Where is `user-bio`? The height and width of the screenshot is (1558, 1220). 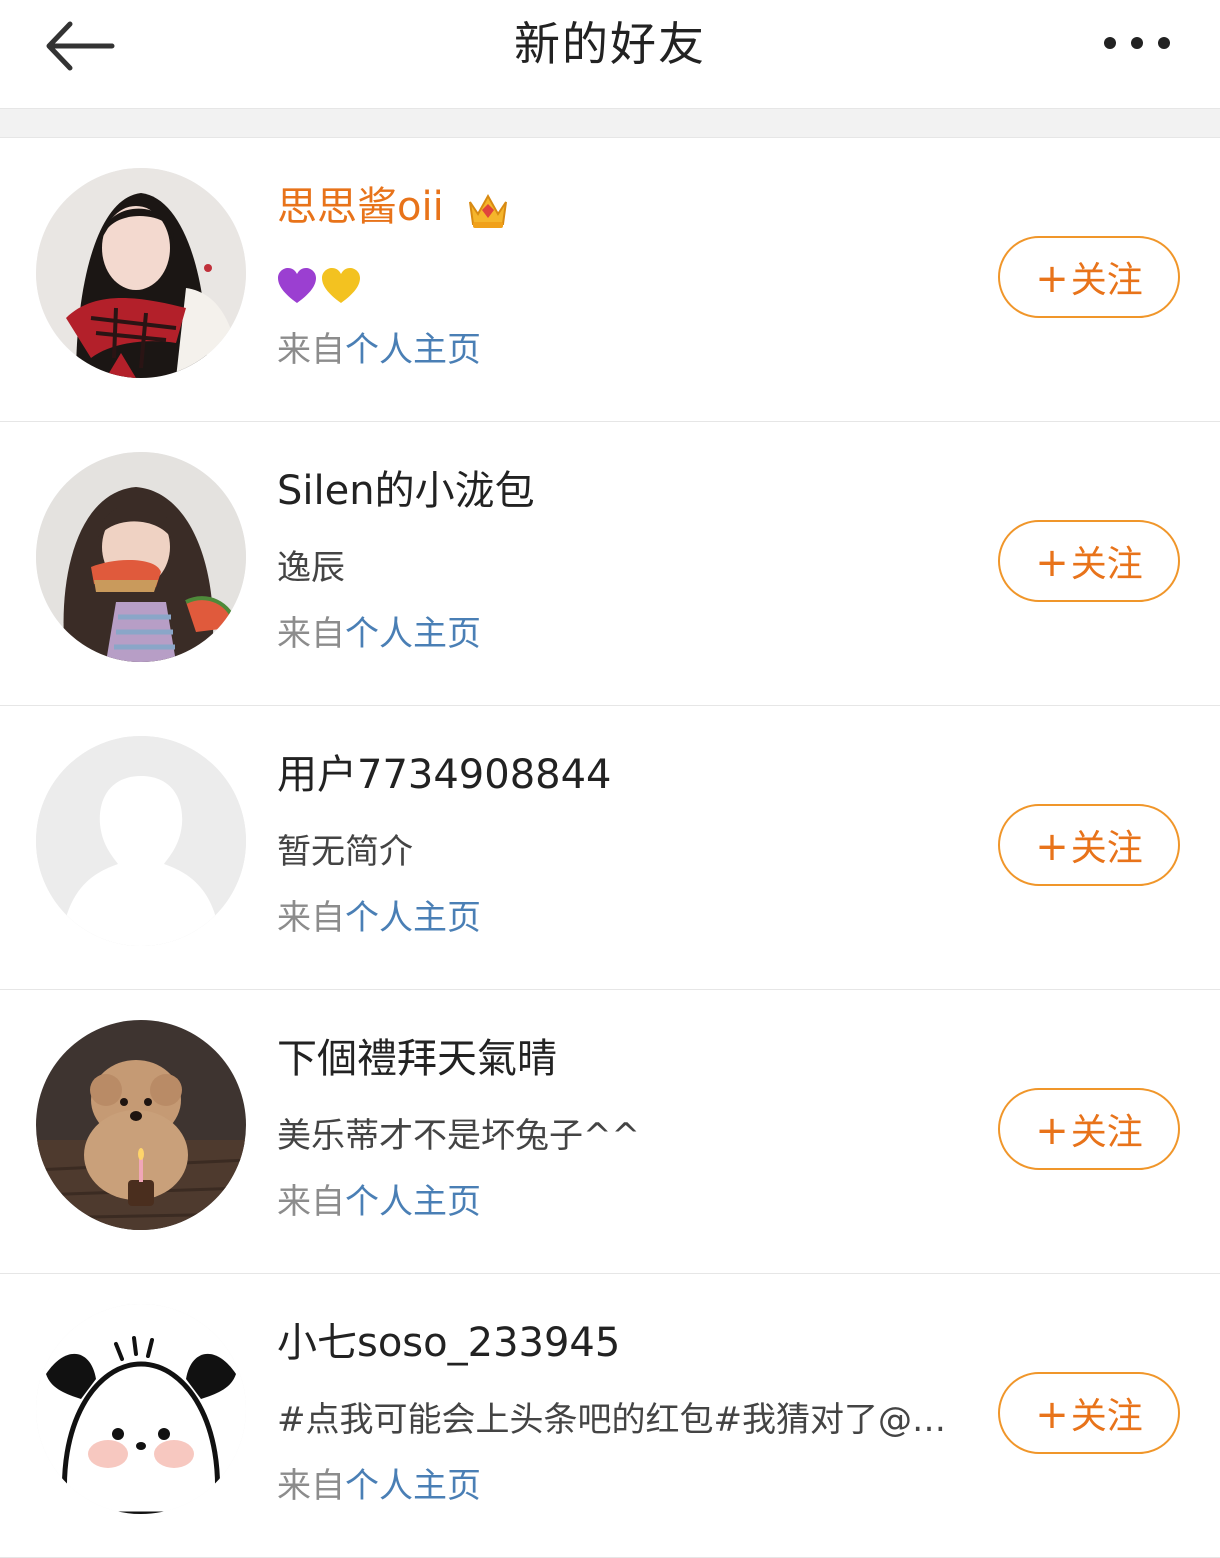 user-bio is located at coordinates (321, 284).